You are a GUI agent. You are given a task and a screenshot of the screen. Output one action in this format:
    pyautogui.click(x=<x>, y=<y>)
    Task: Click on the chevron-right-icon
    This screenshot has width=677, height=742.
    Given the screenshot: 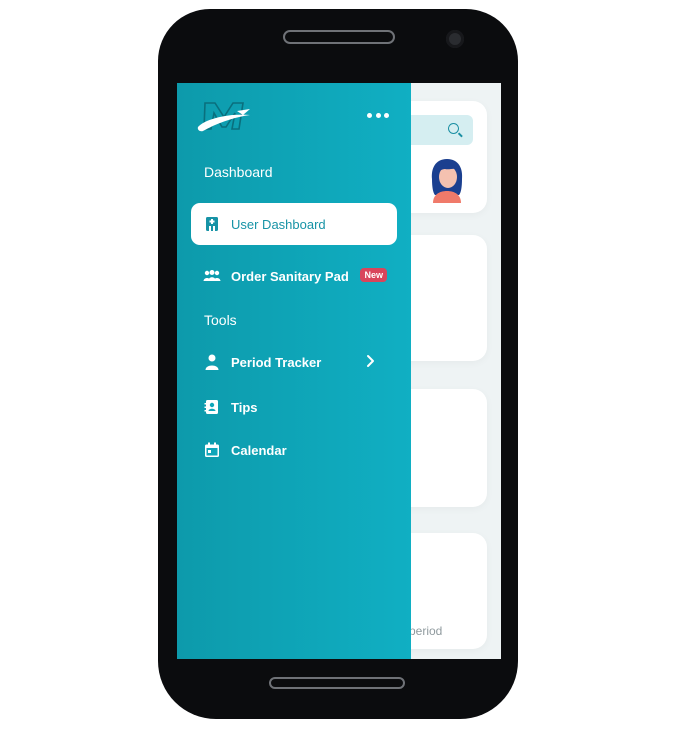 What is the action you would take?
    pyautogui.click(x=370, y=361)
    